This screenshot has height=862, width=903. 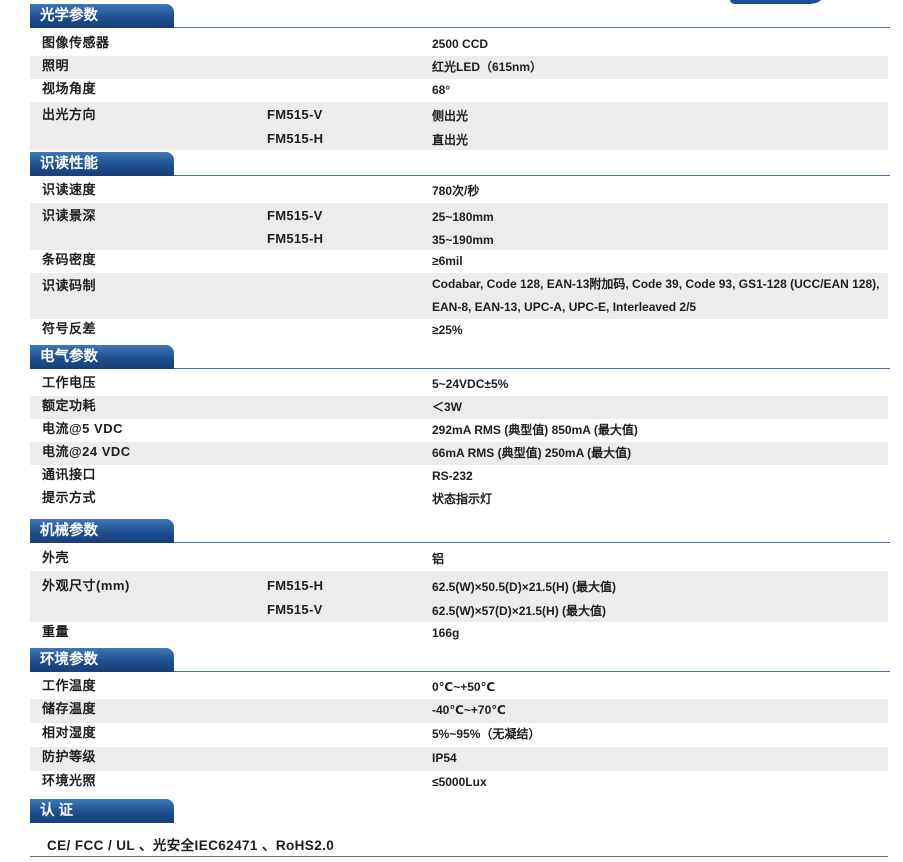 What do you see at coordinates (441, 90) in the screenshot?
I see `spec-value: 68°` at bounding box center [441, 90].